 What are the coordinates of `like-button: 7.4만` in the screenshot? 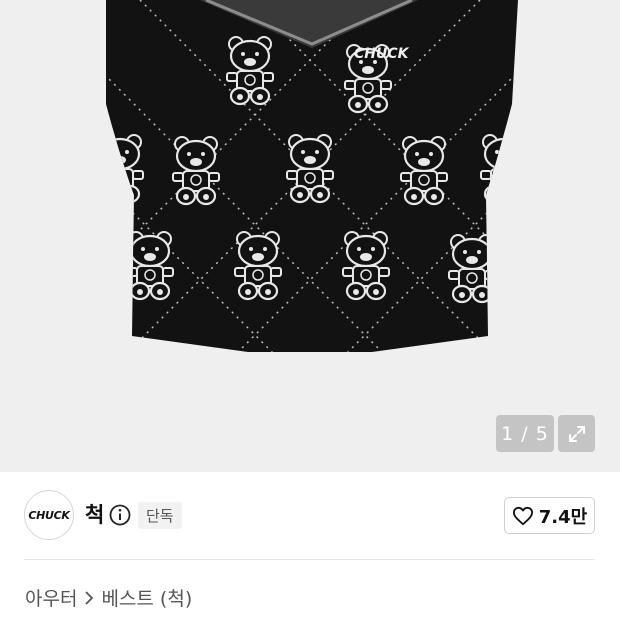 It's located at (549, 515).